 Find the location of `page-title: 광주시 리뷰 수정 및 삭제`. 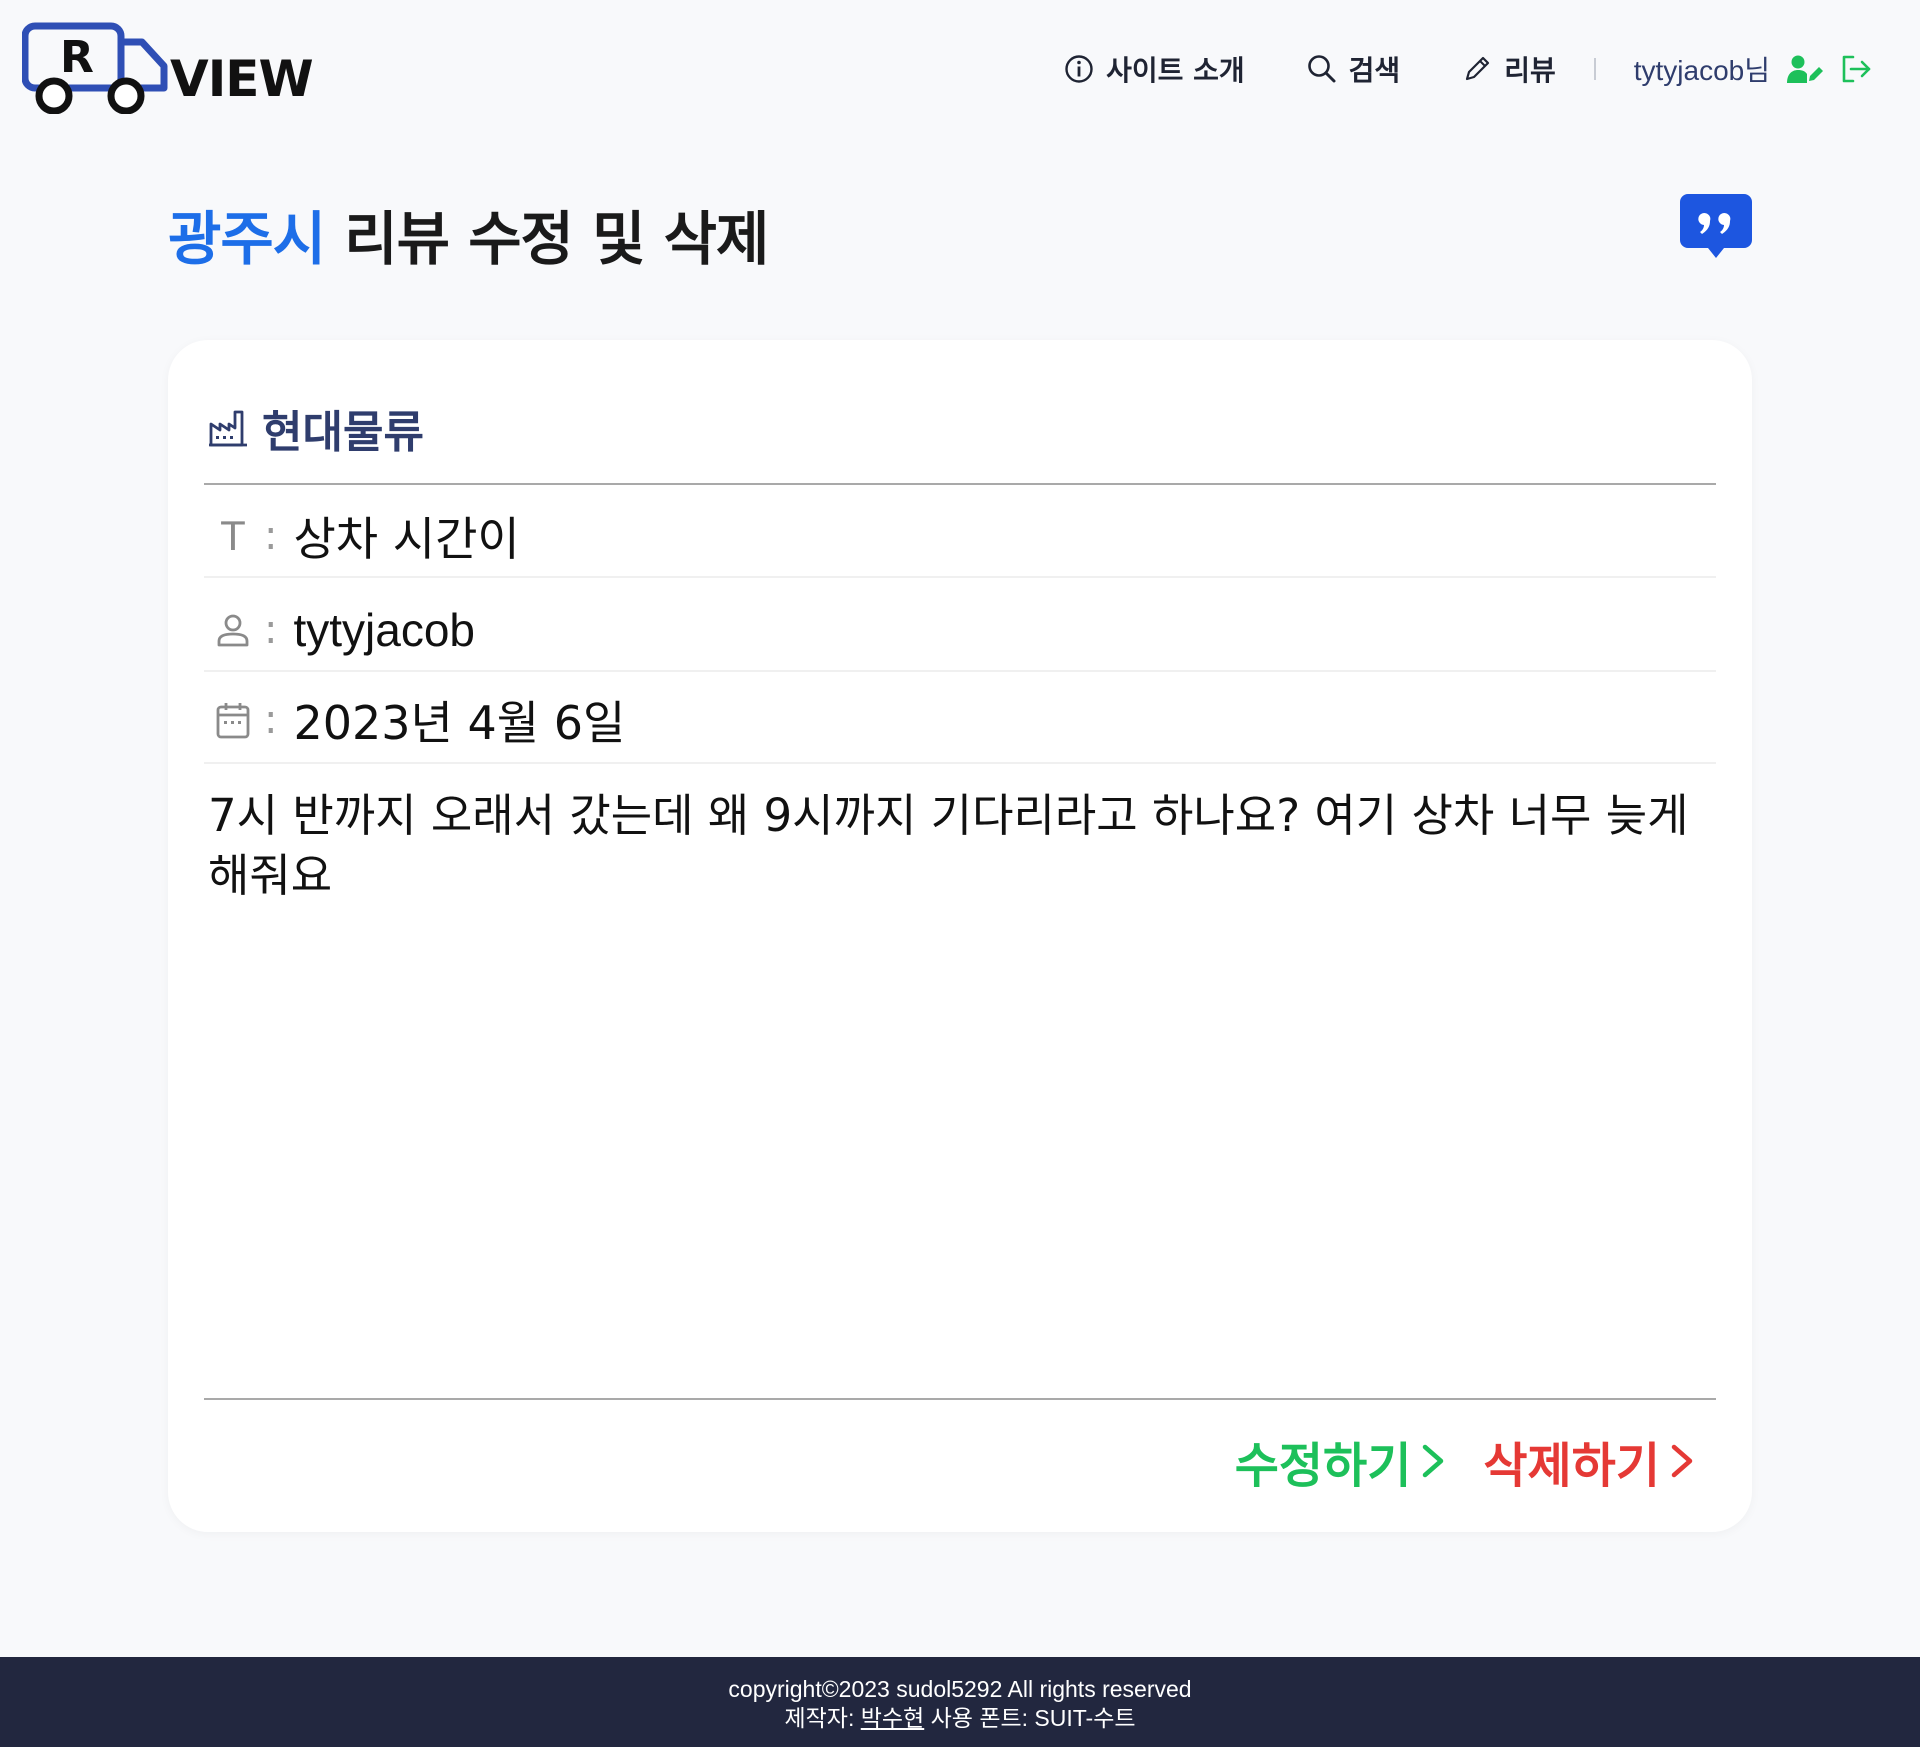

page-title: 광주시 리뷰 수정 및 삭제 is located at coordinates (468, 234).